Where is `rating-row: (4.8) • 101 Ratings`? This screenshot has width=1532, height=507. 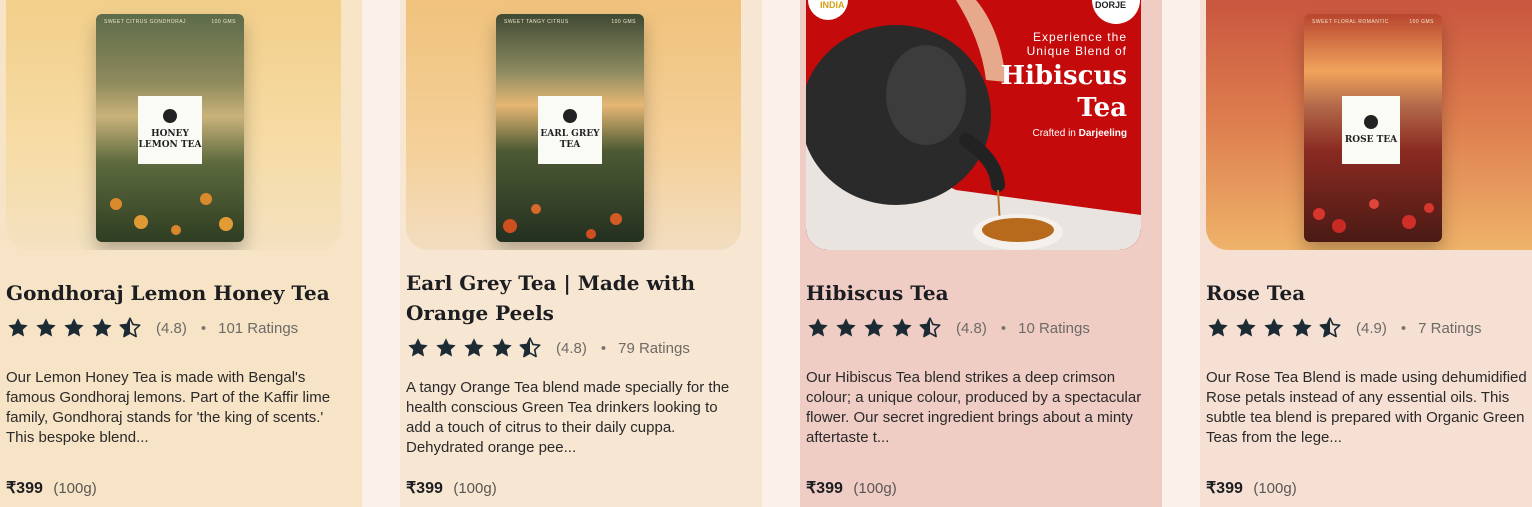 rating-row: (4.8) • 101 Ratings is located at coordinates (152, 328).